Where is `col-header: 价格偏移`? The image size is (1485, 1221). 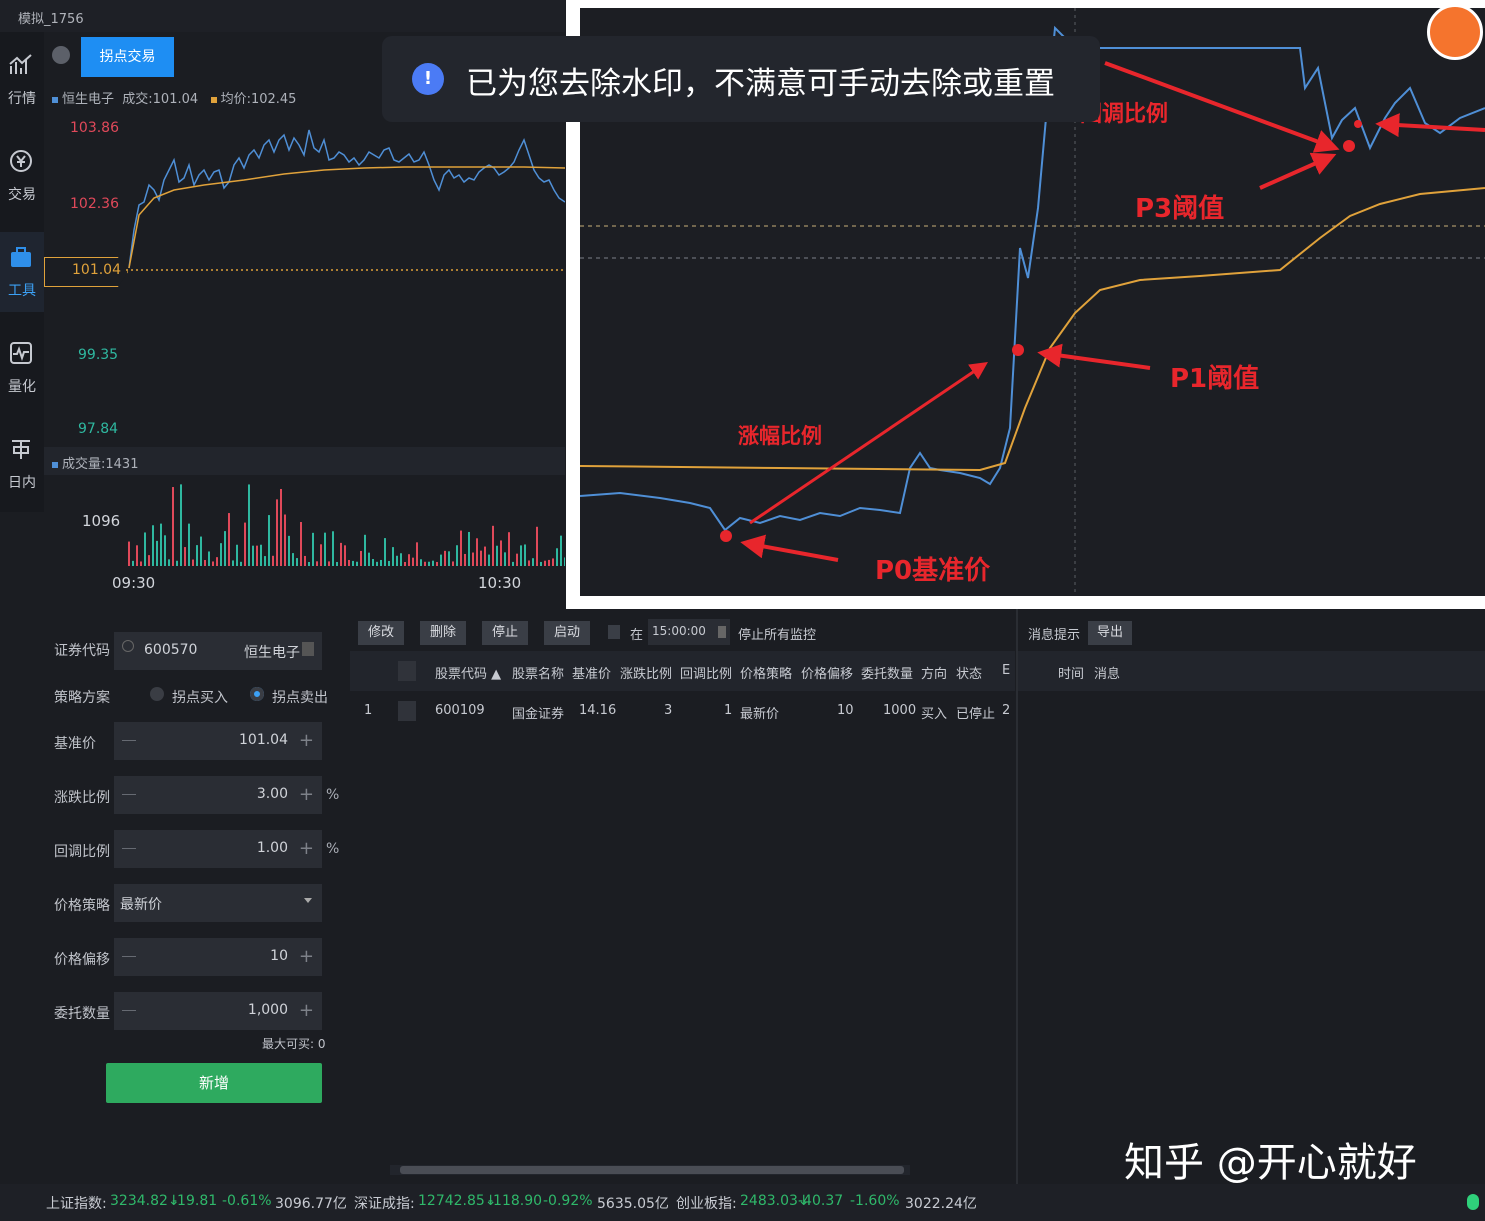
col-header: 价格偏移 is located at coordinates (827, 672).